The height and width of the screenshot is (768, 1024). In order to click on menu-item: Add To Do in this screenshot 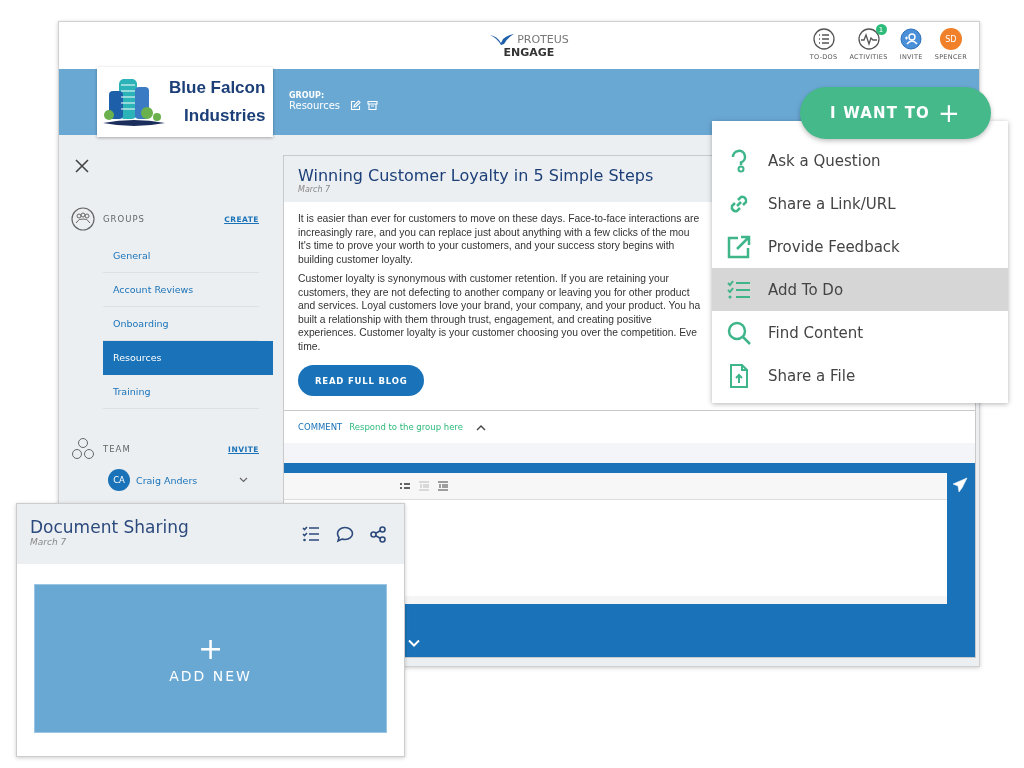, I will do `click(860, 289)`.